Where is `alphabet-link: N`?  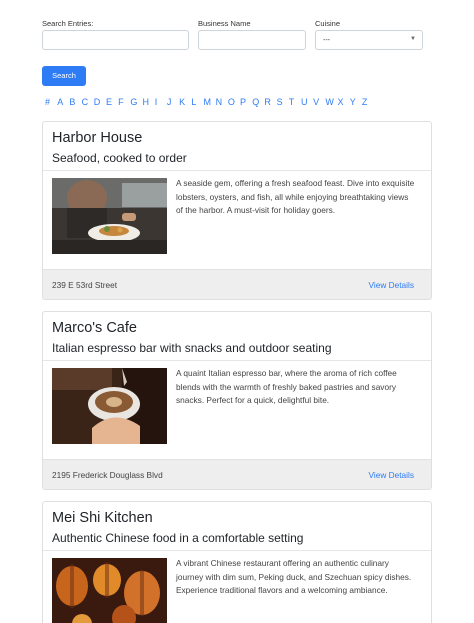
alphabet-link: N is located at coordinates (222, 102).